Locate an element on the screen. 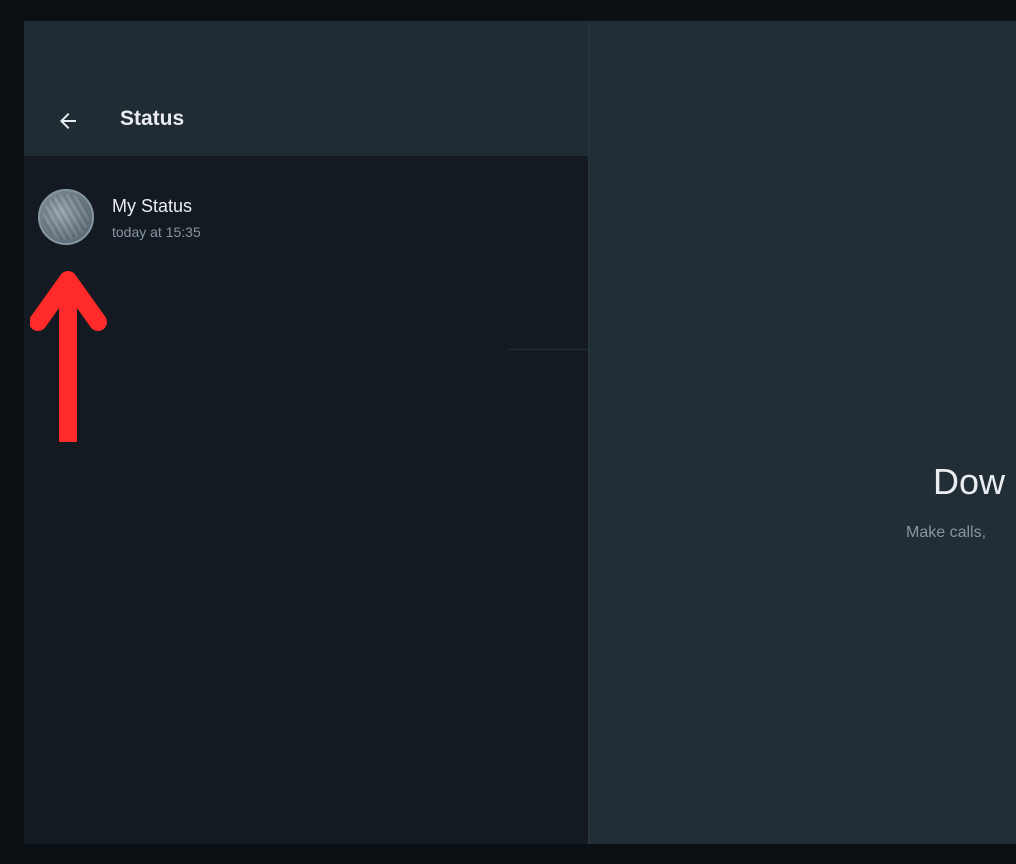 The height and width of the screenshot is (864, 1016). page-title: Status is located at coordinates (152, 118).